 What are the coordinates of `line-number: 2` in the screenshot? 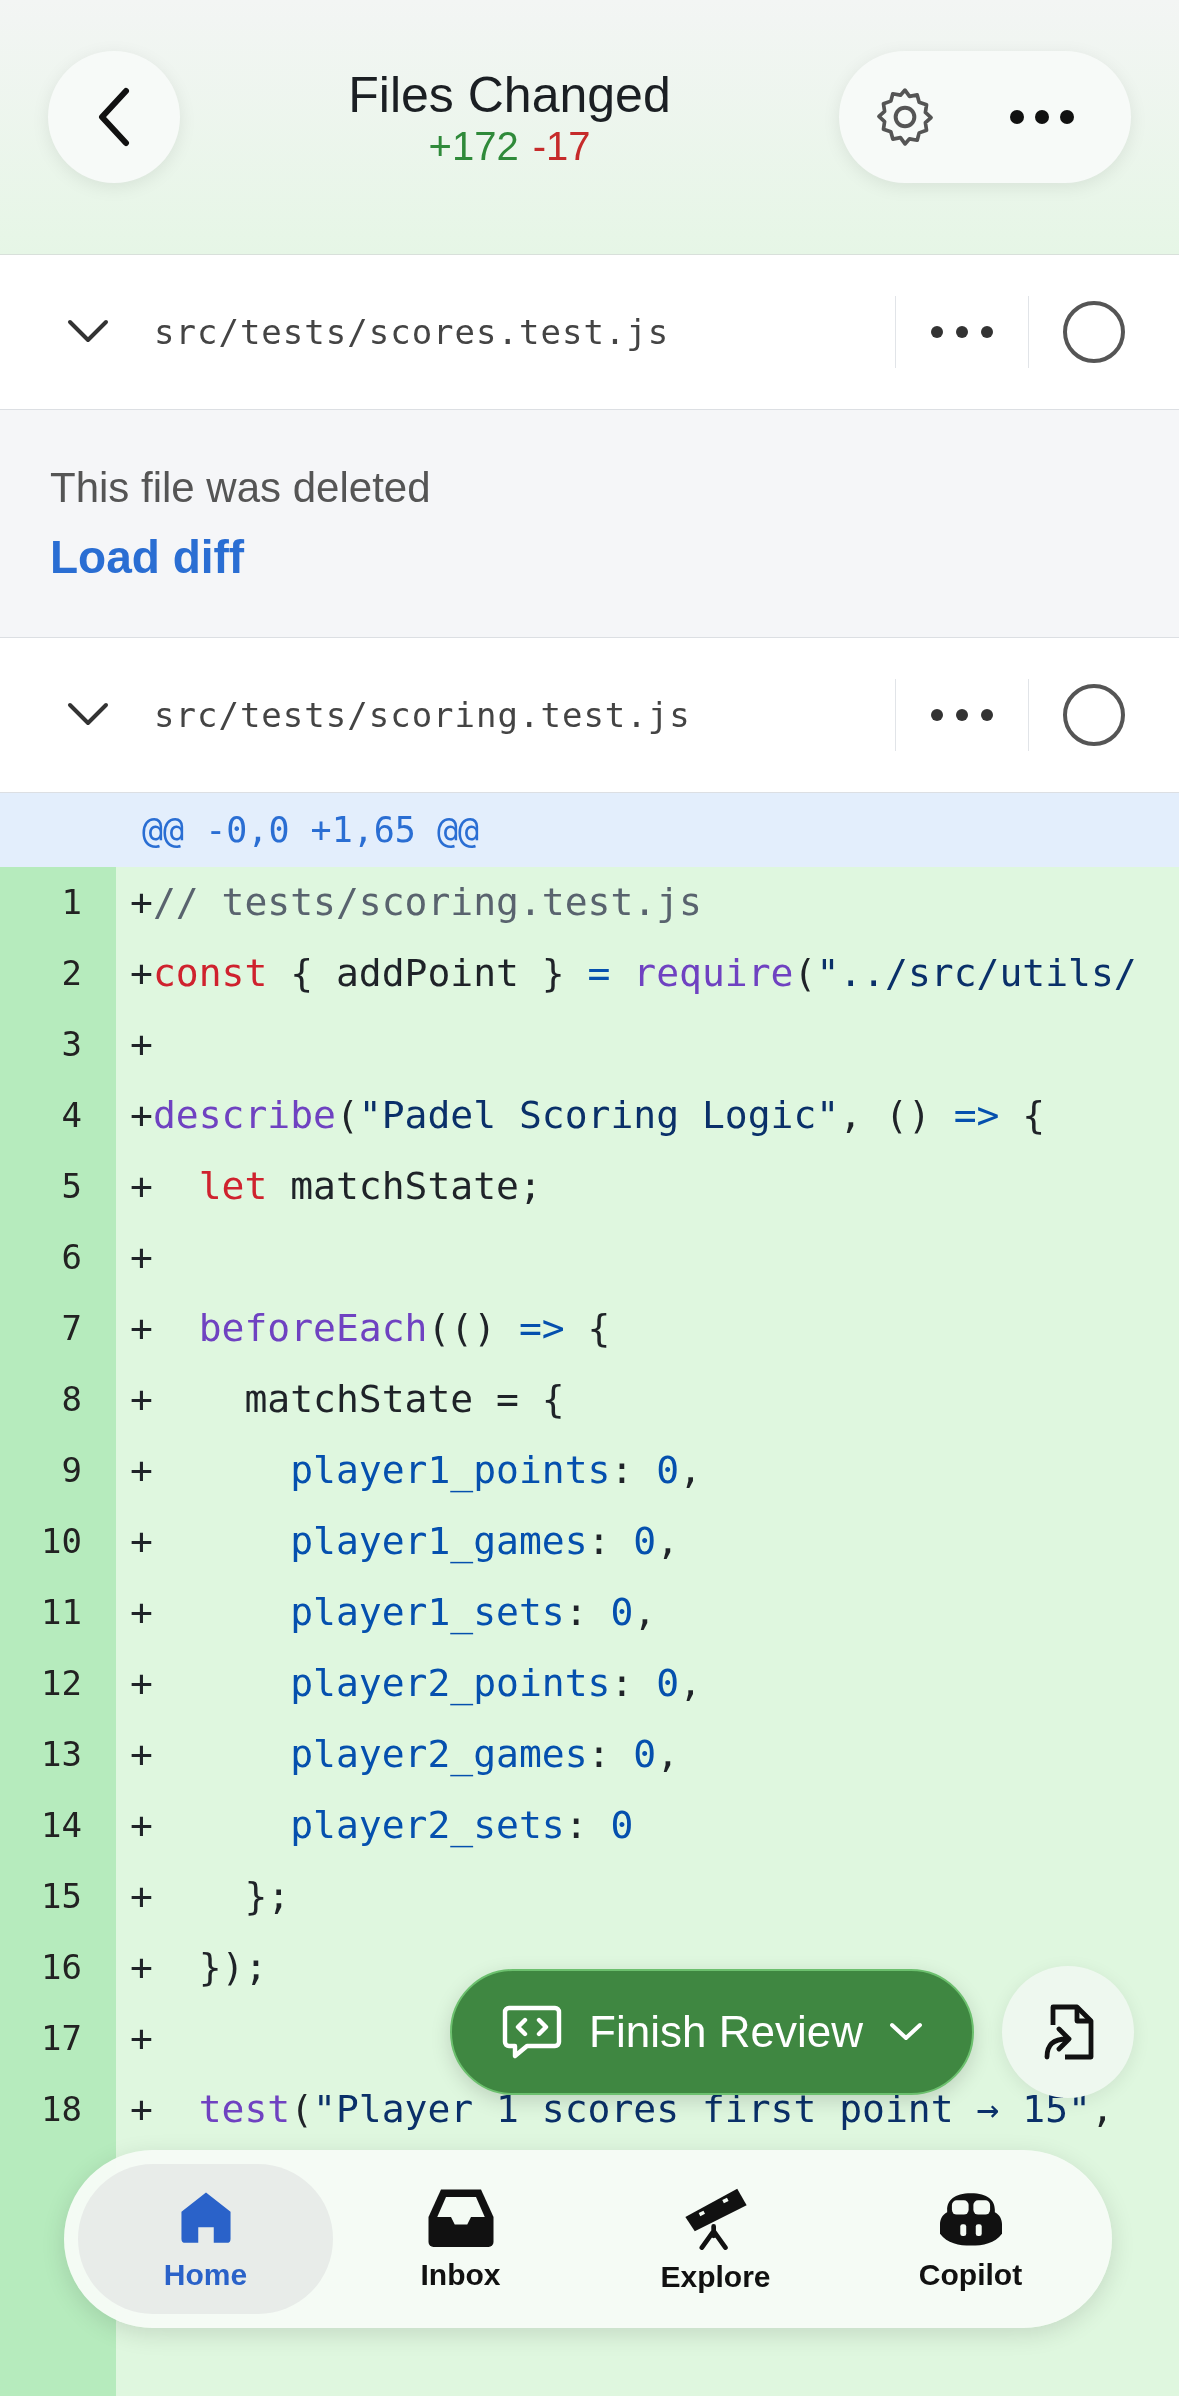 It's located at (58, 973).